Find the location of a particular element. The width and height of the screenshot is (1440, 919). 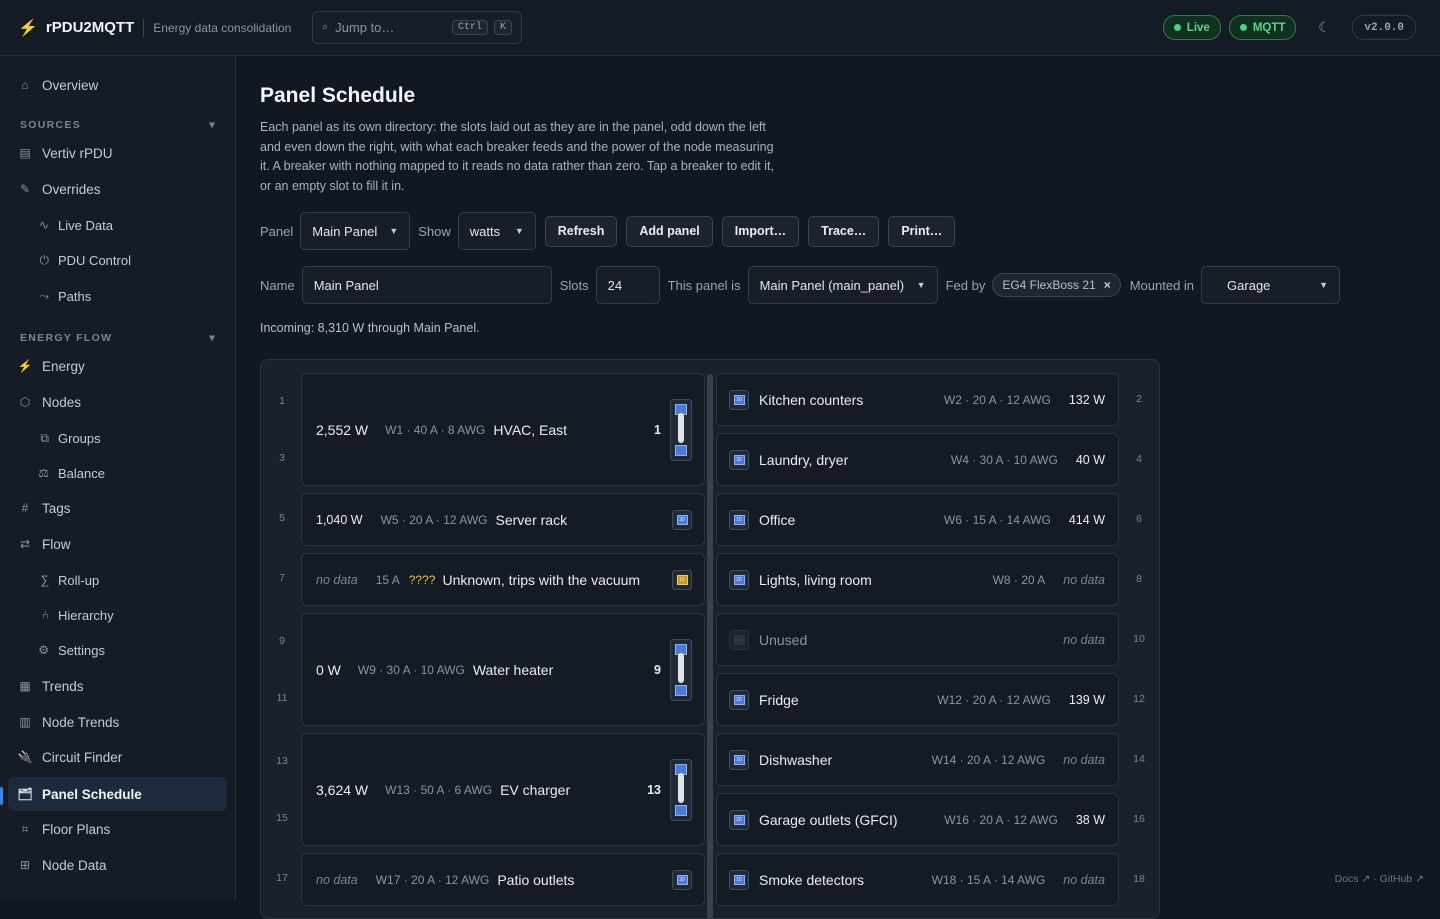

breaker-meta: W8 · 20 A is located at coordinates (1019, 579).